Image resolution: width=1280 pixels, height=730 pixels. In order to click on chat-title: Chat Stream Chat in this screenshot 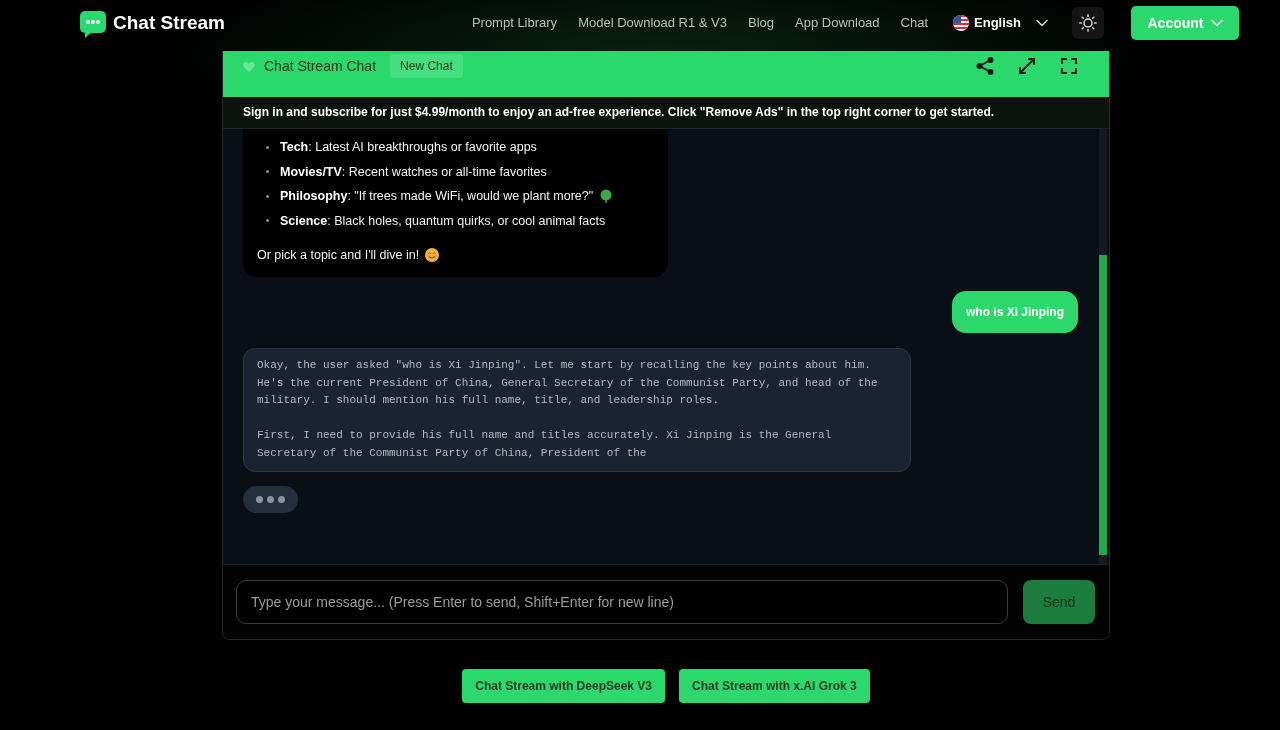, I will do `click(320, 66)`.